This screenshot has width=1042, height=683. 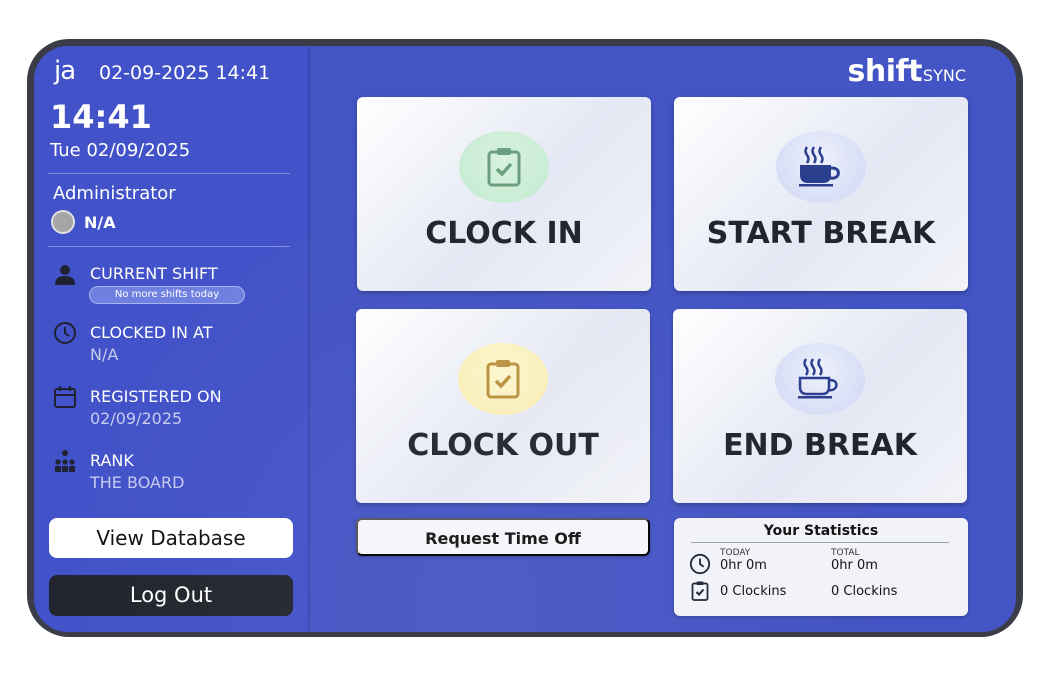 I want to click on header-datetime: 02-09-2025 14:41, so click(x=185, y=73).